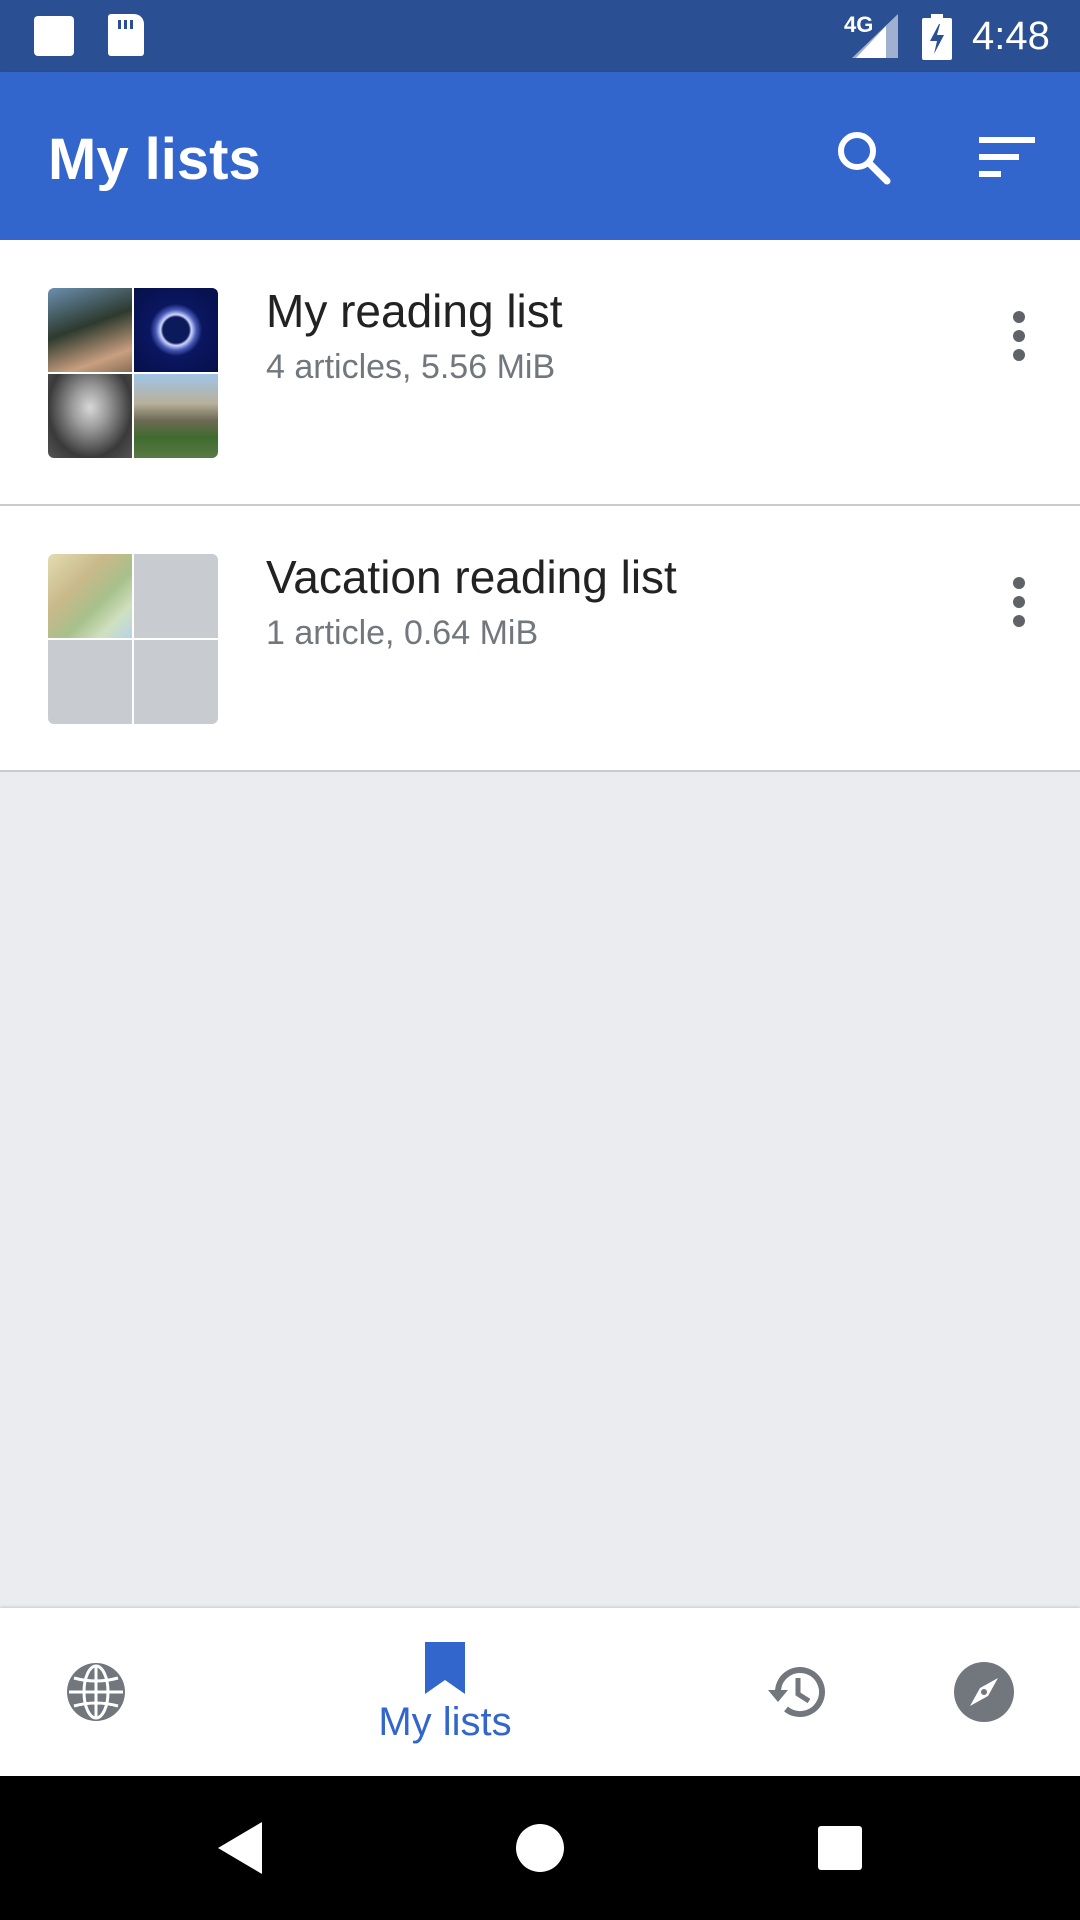 The width and height of the screenshot is (1080, 1920). I want to click on compass-icon, so click(984, 1692).